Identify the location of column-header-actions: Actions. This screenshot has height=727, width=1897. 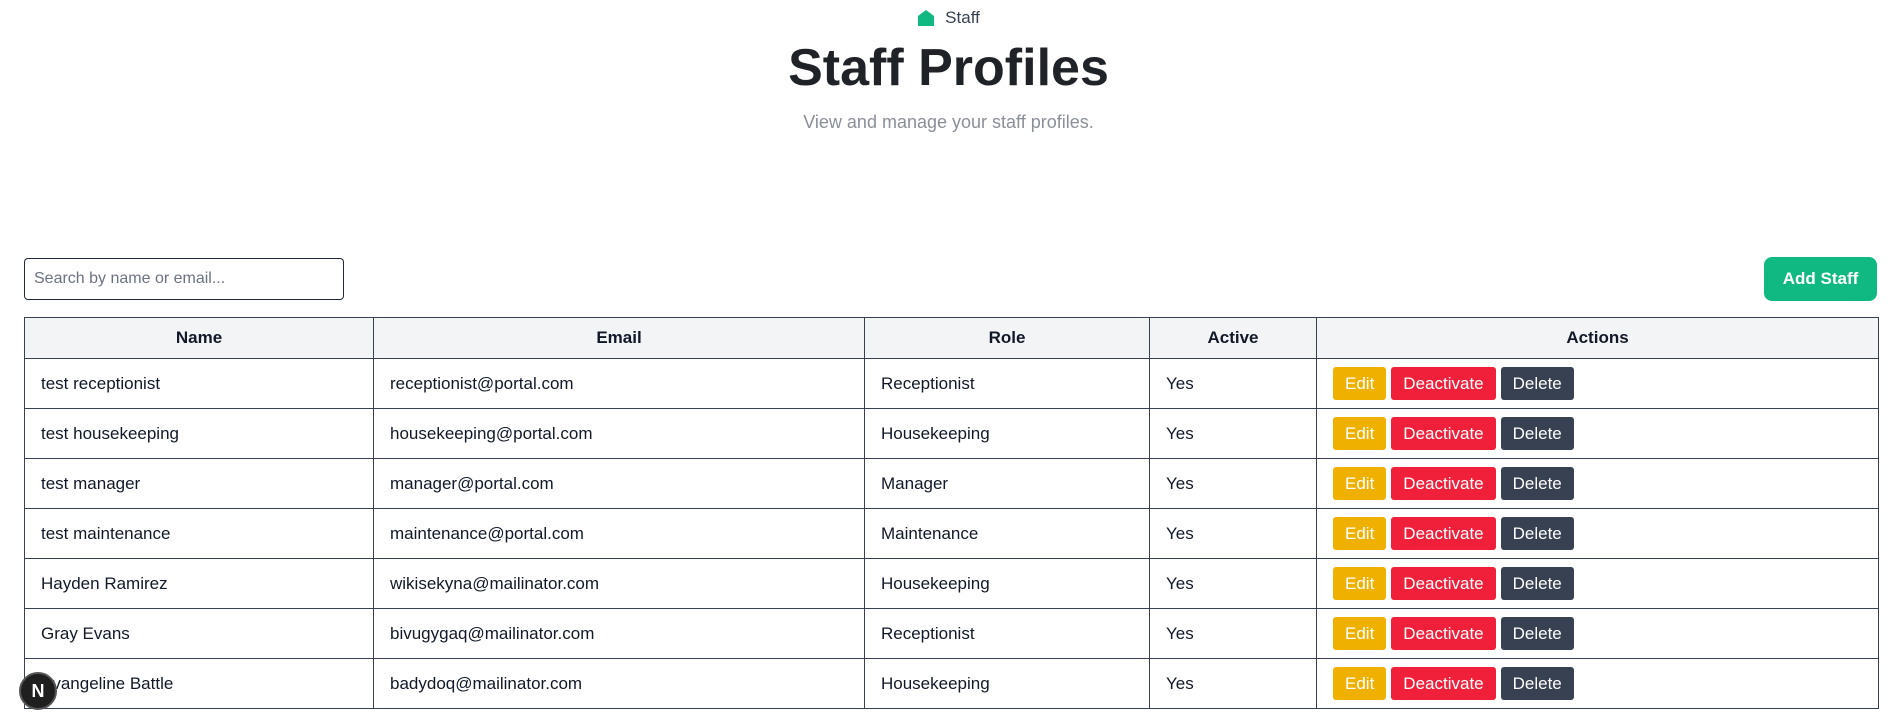
(1597, 338).